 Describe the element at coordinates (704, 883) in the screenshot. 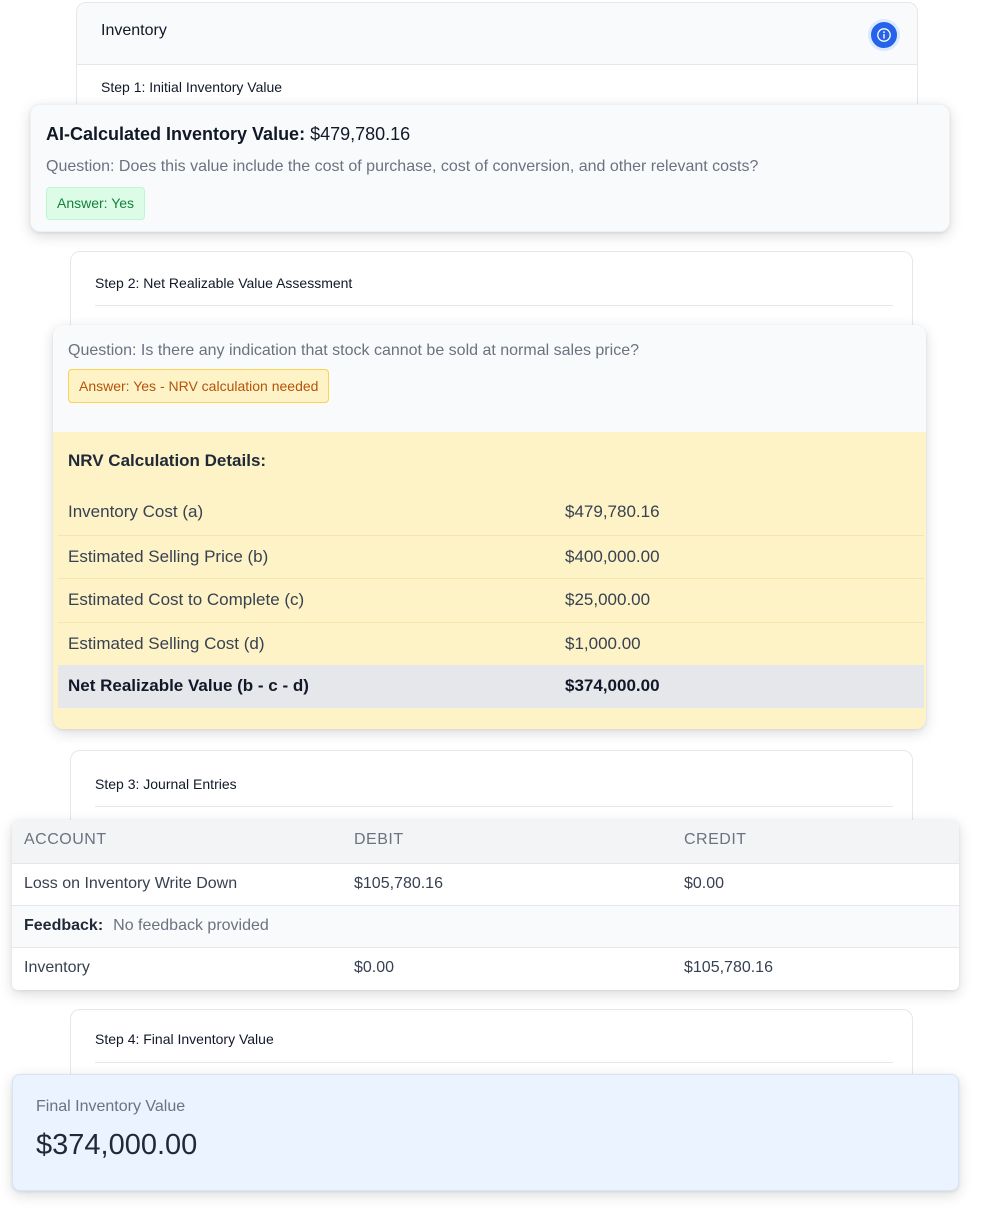

I see `credit-cell: $0.00` at that location.